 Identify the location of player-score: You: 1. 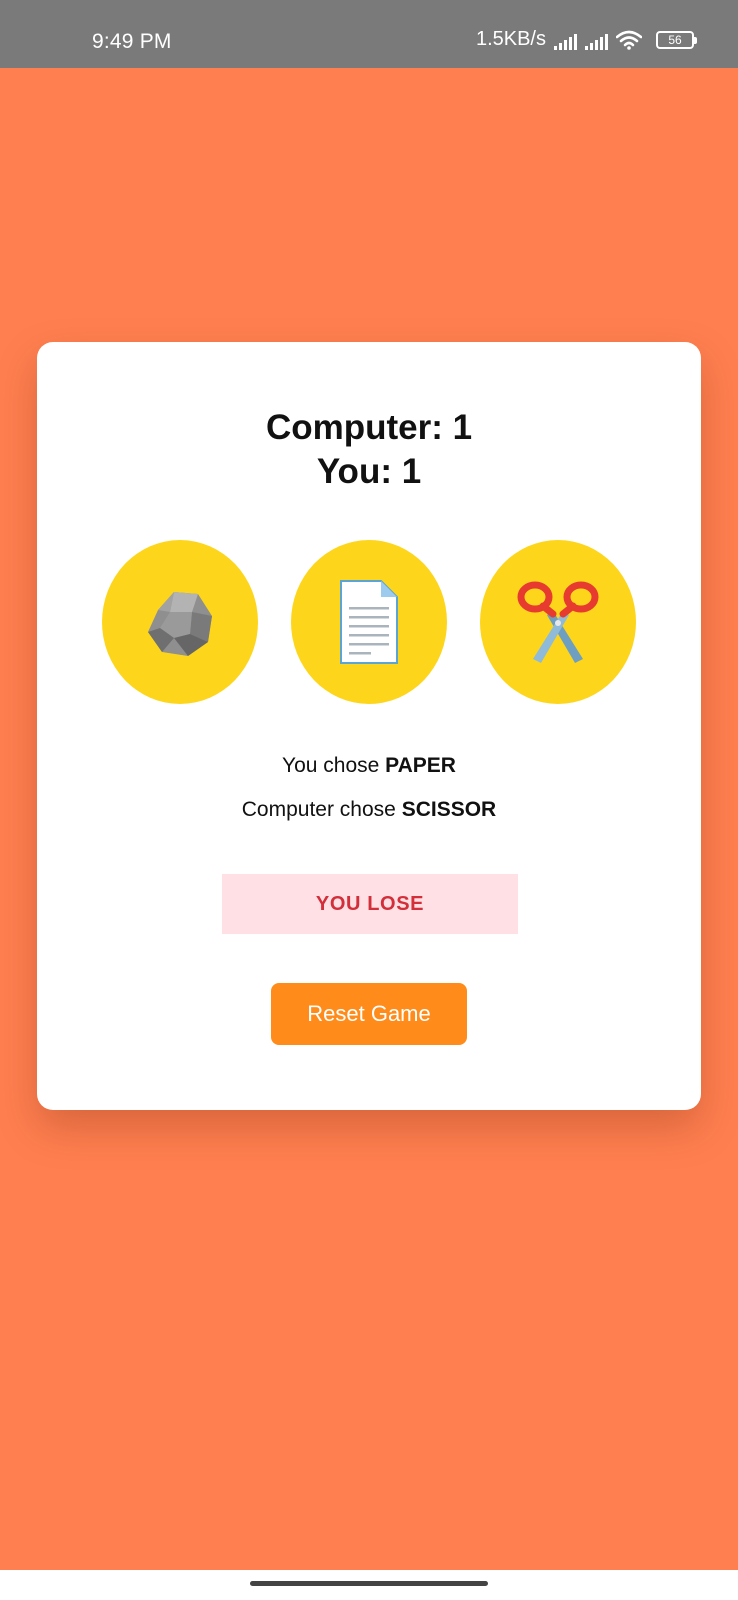
(369, 471).